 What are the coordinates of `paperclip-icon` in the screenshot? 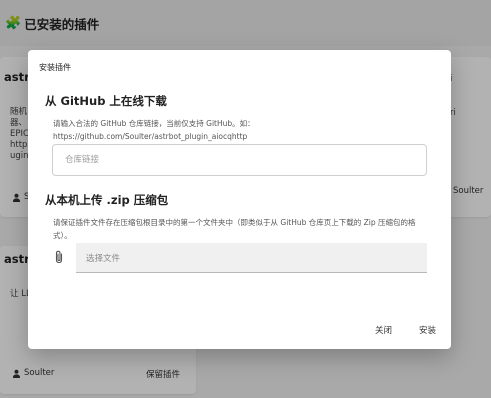 It's located at (59, 257).